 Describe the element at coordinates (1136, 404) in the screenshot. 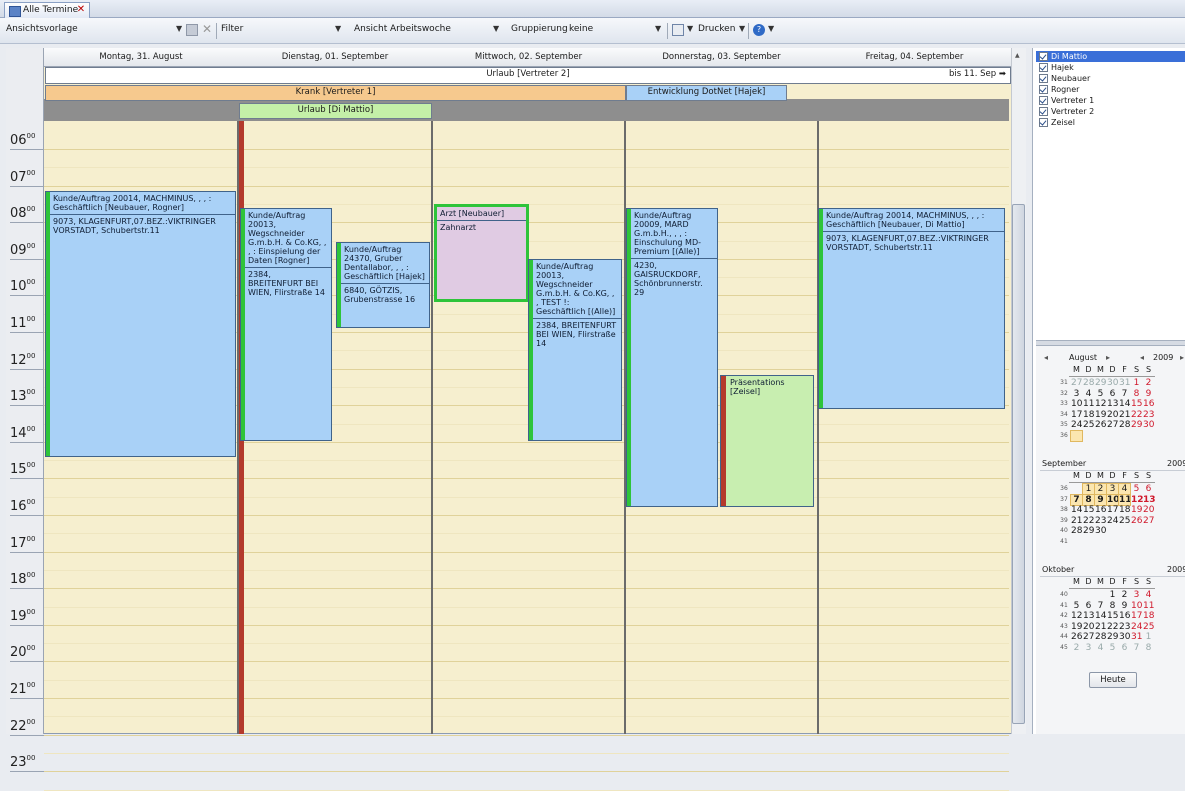

I see `mini-calendar-day: 15` at that location.